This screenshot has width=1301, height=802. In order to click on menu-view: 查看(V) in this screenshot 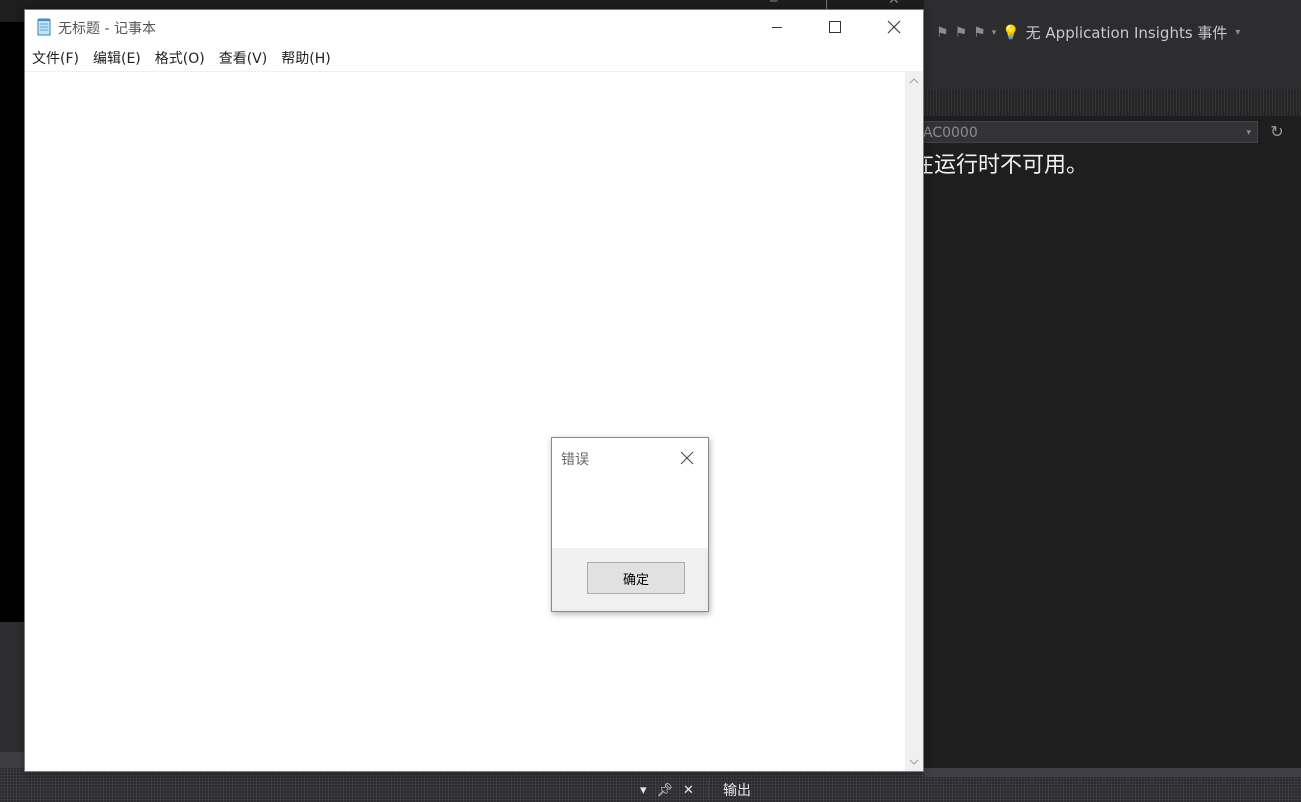, I will do `click(243, 59)`.